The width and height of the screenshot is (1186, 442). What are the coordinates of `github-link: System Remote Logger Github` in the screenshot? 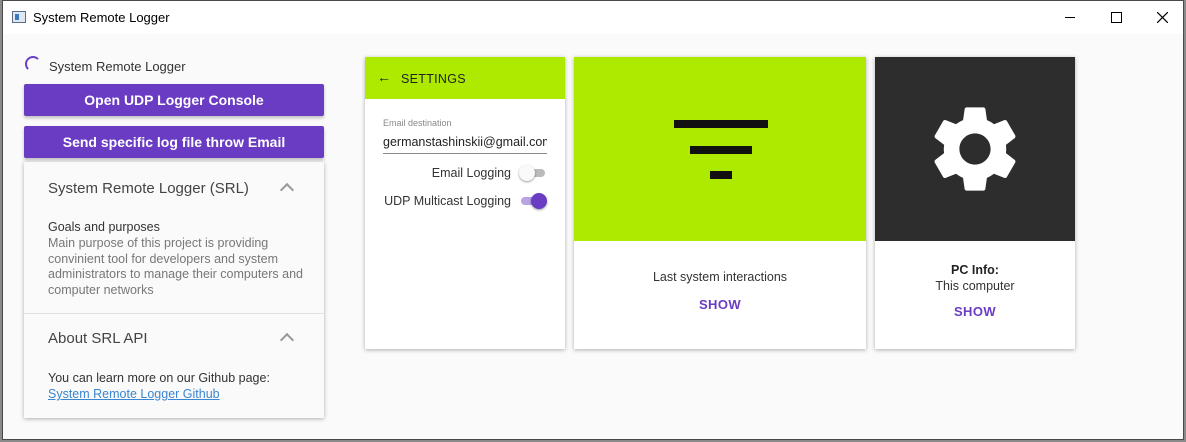 It's located at (134, 394).